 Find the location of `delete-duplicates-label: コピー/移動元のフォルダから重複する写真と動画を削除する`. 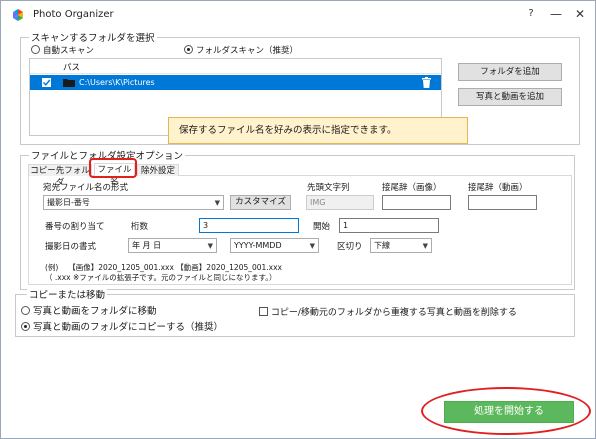

delete-duplicates-label: コピー/移動元のフォルダから重複する写真と動画を削除する is located at coordinates (393, 313).